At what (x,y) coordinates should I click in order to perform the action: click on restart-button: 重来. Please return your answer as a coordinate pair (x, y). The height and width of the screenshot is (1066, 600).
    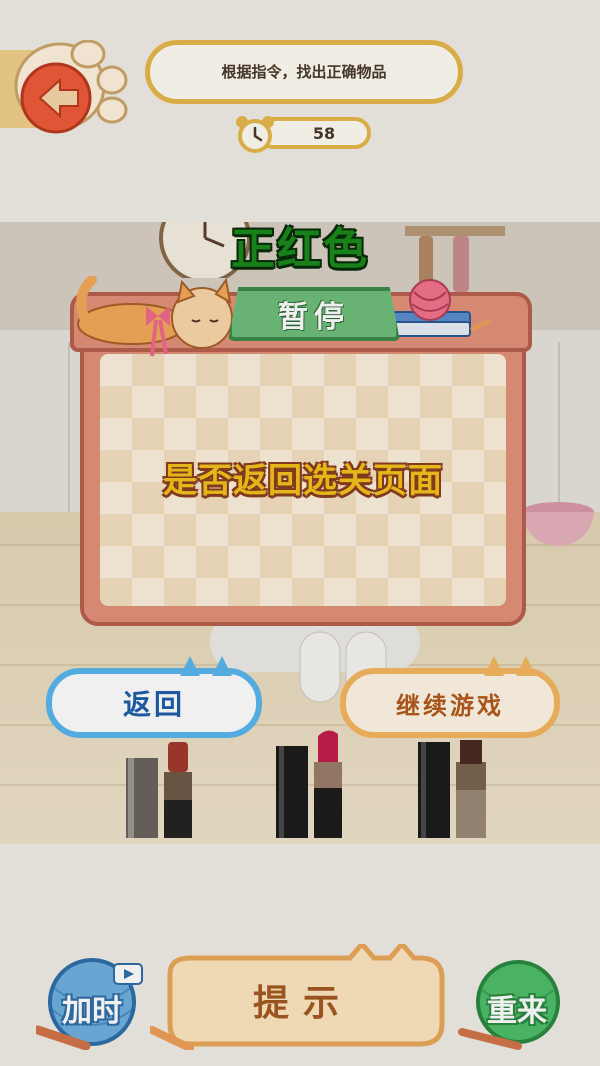
    Looking at the image, I should click on (517, 1005).